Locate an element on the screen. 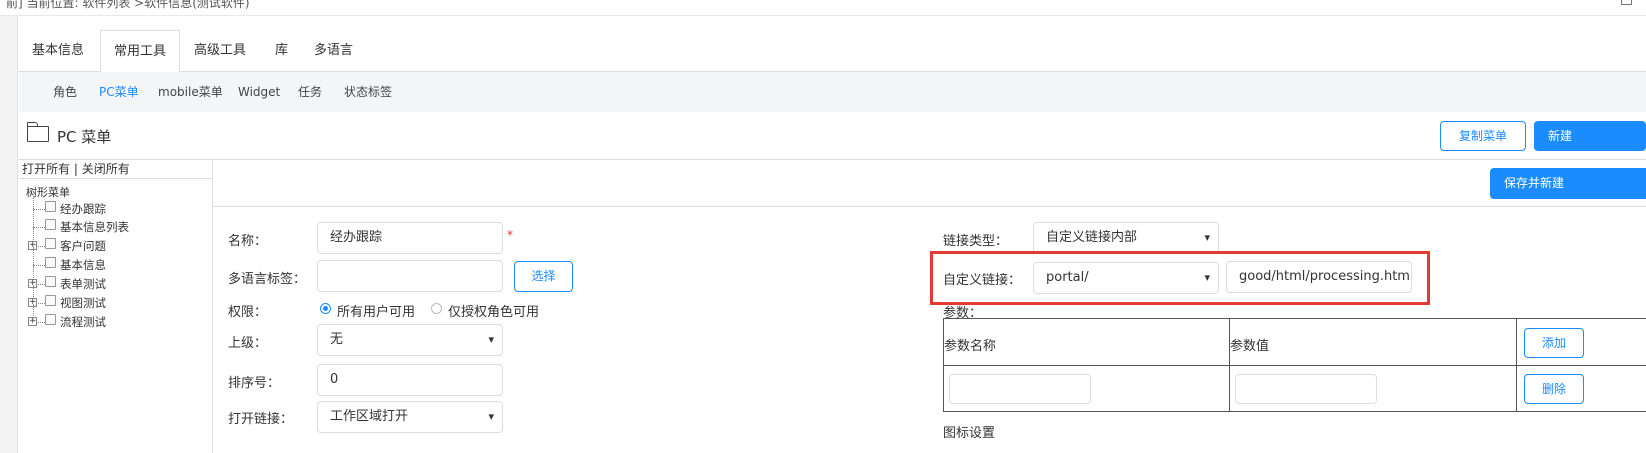 The width and height of the screenshot is (1646, 453). name-label: 名称： is located at coordinates (248, 241).